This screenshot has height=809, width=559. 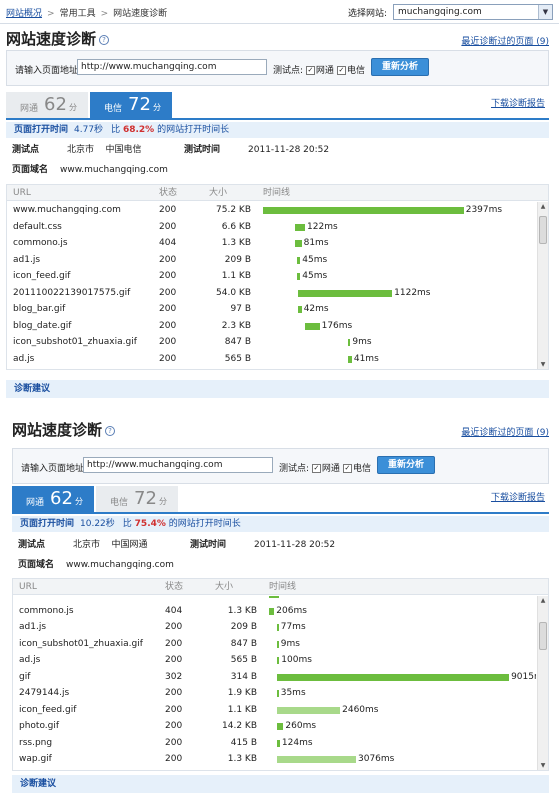 I want to click on tab-score: 62, so click(x=61, y=498).